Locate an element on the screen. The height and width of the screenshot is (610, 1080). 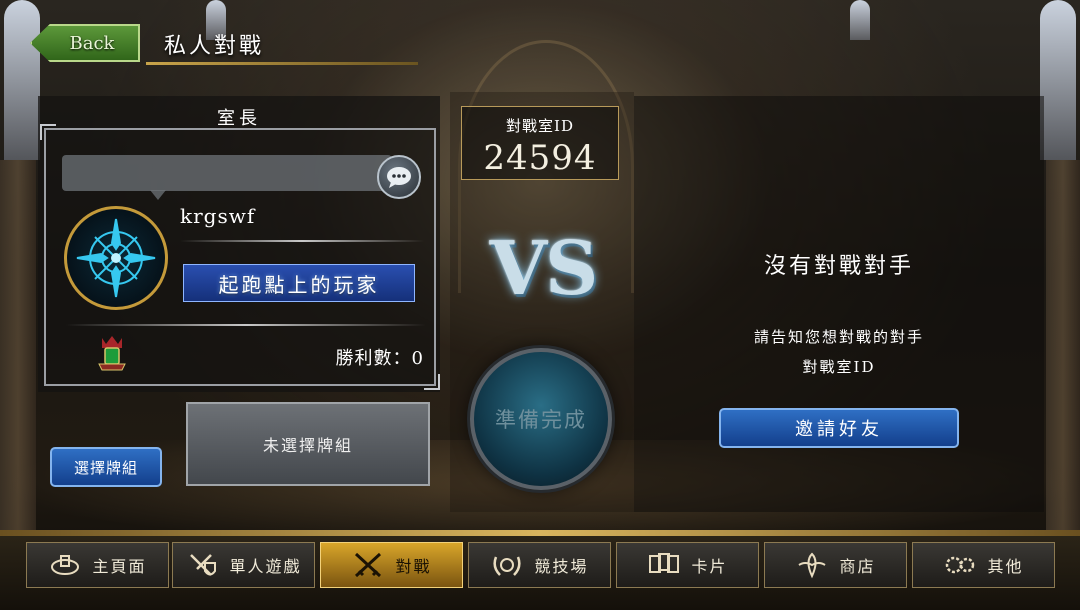
avatar is located at coordinates (116, 258).